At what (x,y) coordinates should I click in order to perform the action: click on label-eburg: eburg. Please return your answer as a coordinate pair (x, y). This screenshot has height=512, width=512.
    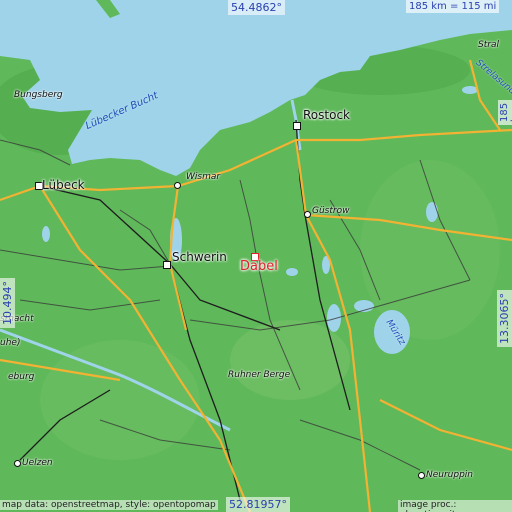
    Looking at the image, I should click on (21, 377).